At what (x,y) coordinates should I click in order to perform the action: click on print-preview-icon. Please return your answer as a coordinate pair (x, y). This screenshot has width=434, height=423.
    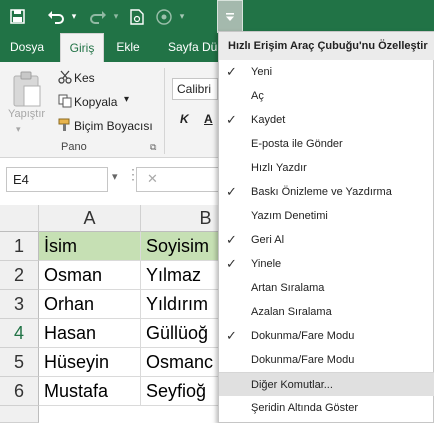
    Looking at the image, I should click on (137, 16).